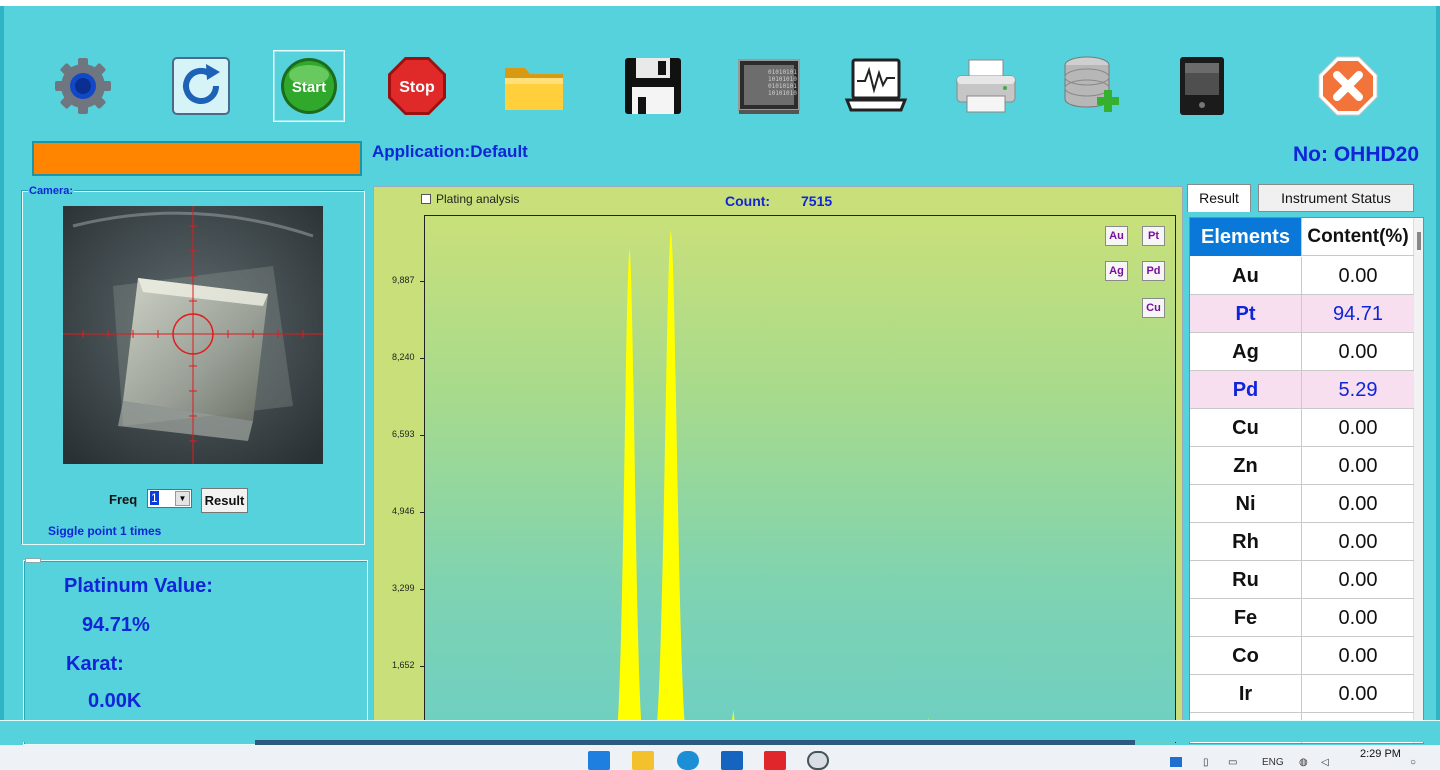 The width and height of the screenshot is (1440, 770). I want to click on open-button, so click(534, 86).